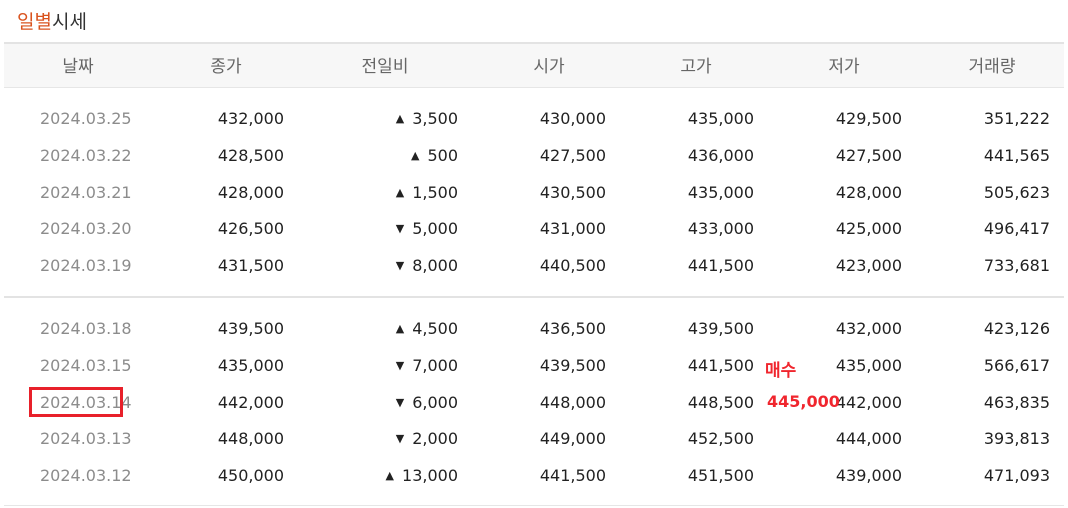  I want to click on cell-low: 444,000, so click(868, 439).